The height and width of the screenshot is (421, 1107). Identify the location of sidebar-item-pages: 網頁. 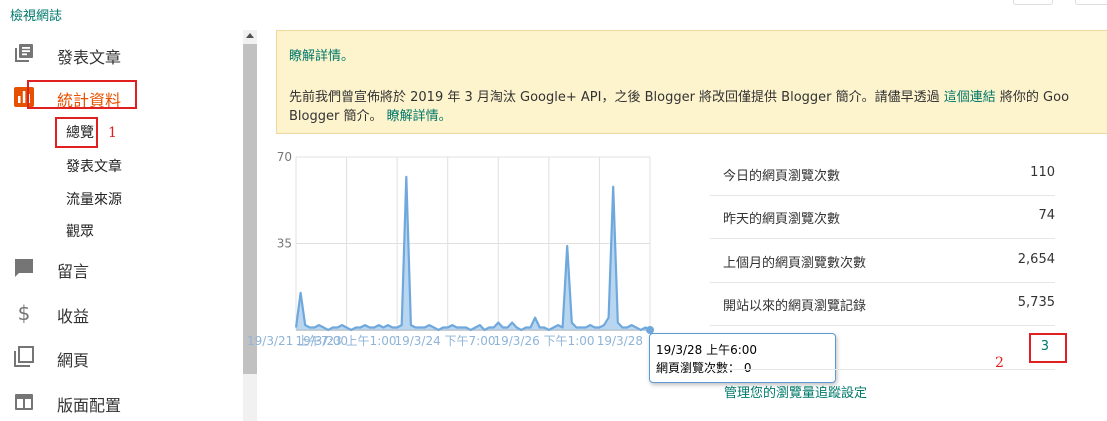
(120, 357).